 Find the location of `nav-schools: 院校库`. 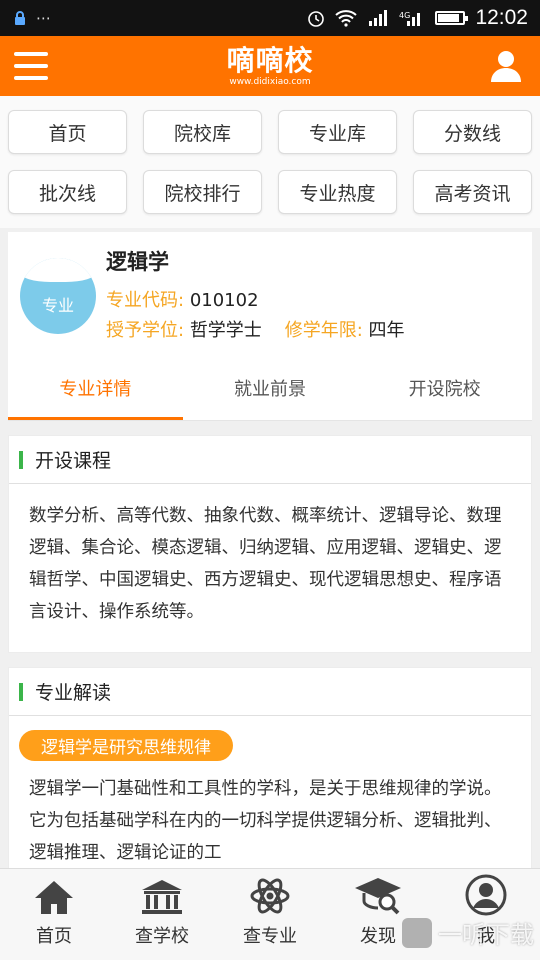

nav-schools: 院校库 is located at coordinates (202, 132).